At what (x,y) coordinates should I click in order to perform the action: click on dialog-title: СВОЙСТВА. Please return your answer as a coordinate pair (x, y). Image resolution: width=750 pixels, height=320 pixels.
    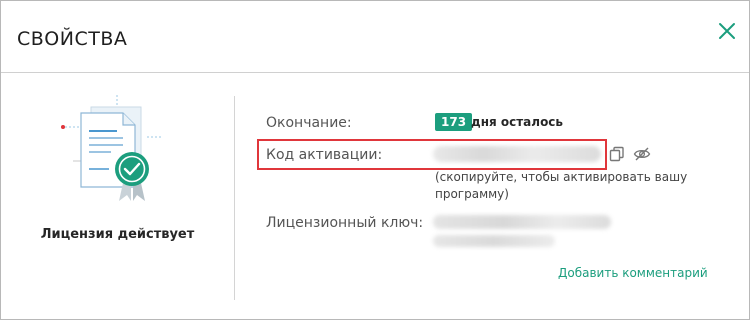
    Looking at the image, I should click on (72, 39).